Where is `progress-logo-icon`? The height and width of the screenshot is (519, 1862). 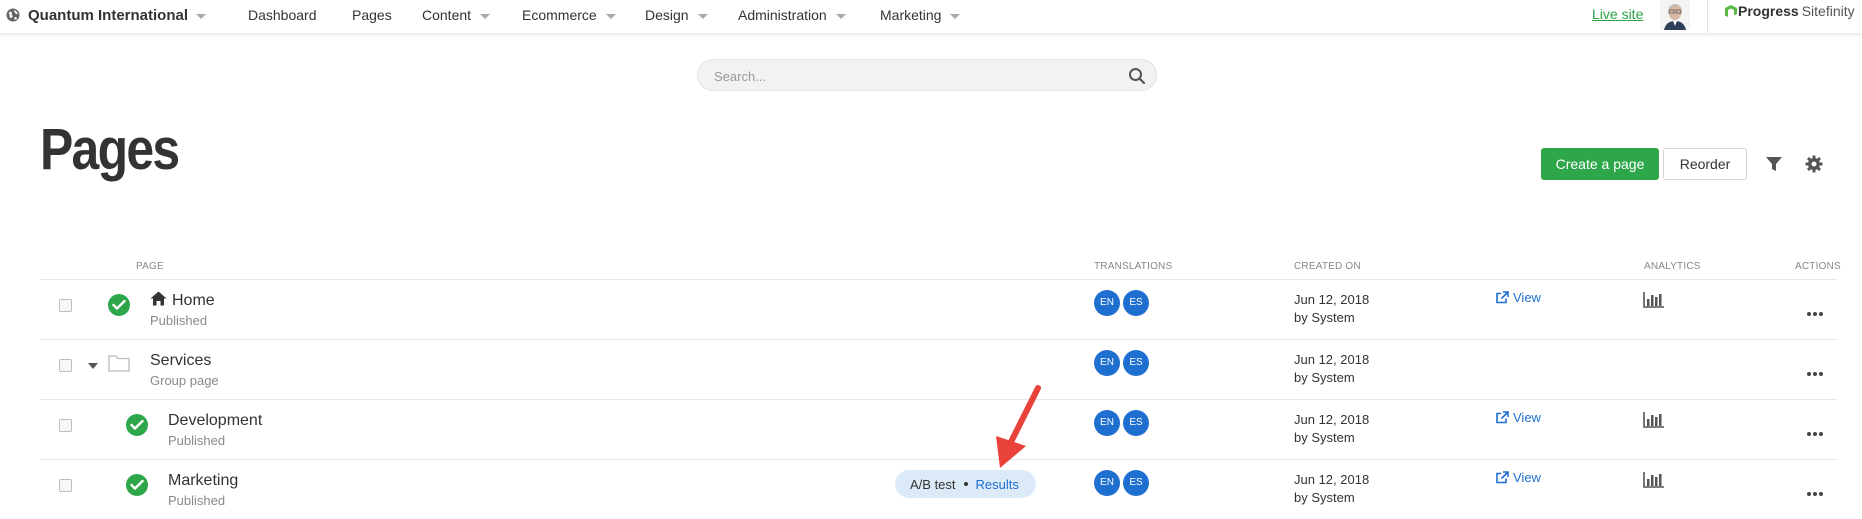 progress-logo-icon is located at coordinates (1731, 11).